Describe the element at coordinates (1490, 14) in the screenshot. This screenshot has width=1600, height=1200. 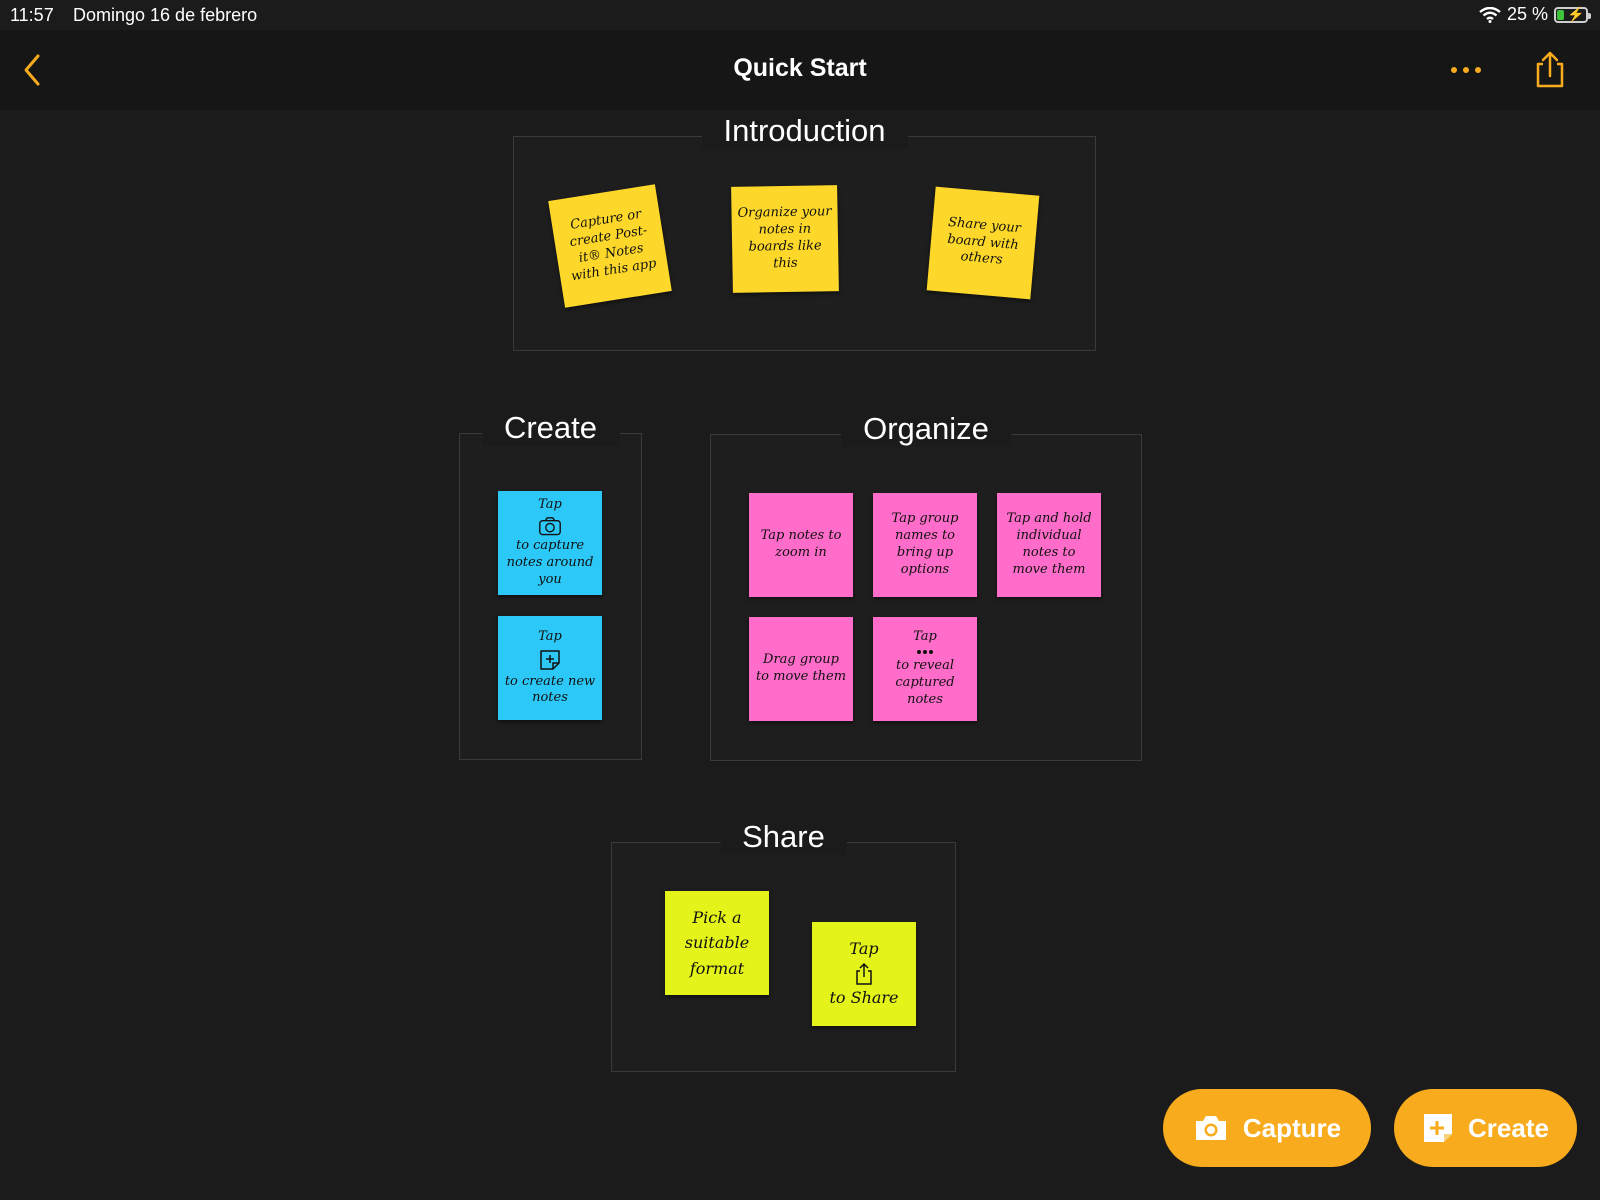
I see `wifi-icon` at that location.